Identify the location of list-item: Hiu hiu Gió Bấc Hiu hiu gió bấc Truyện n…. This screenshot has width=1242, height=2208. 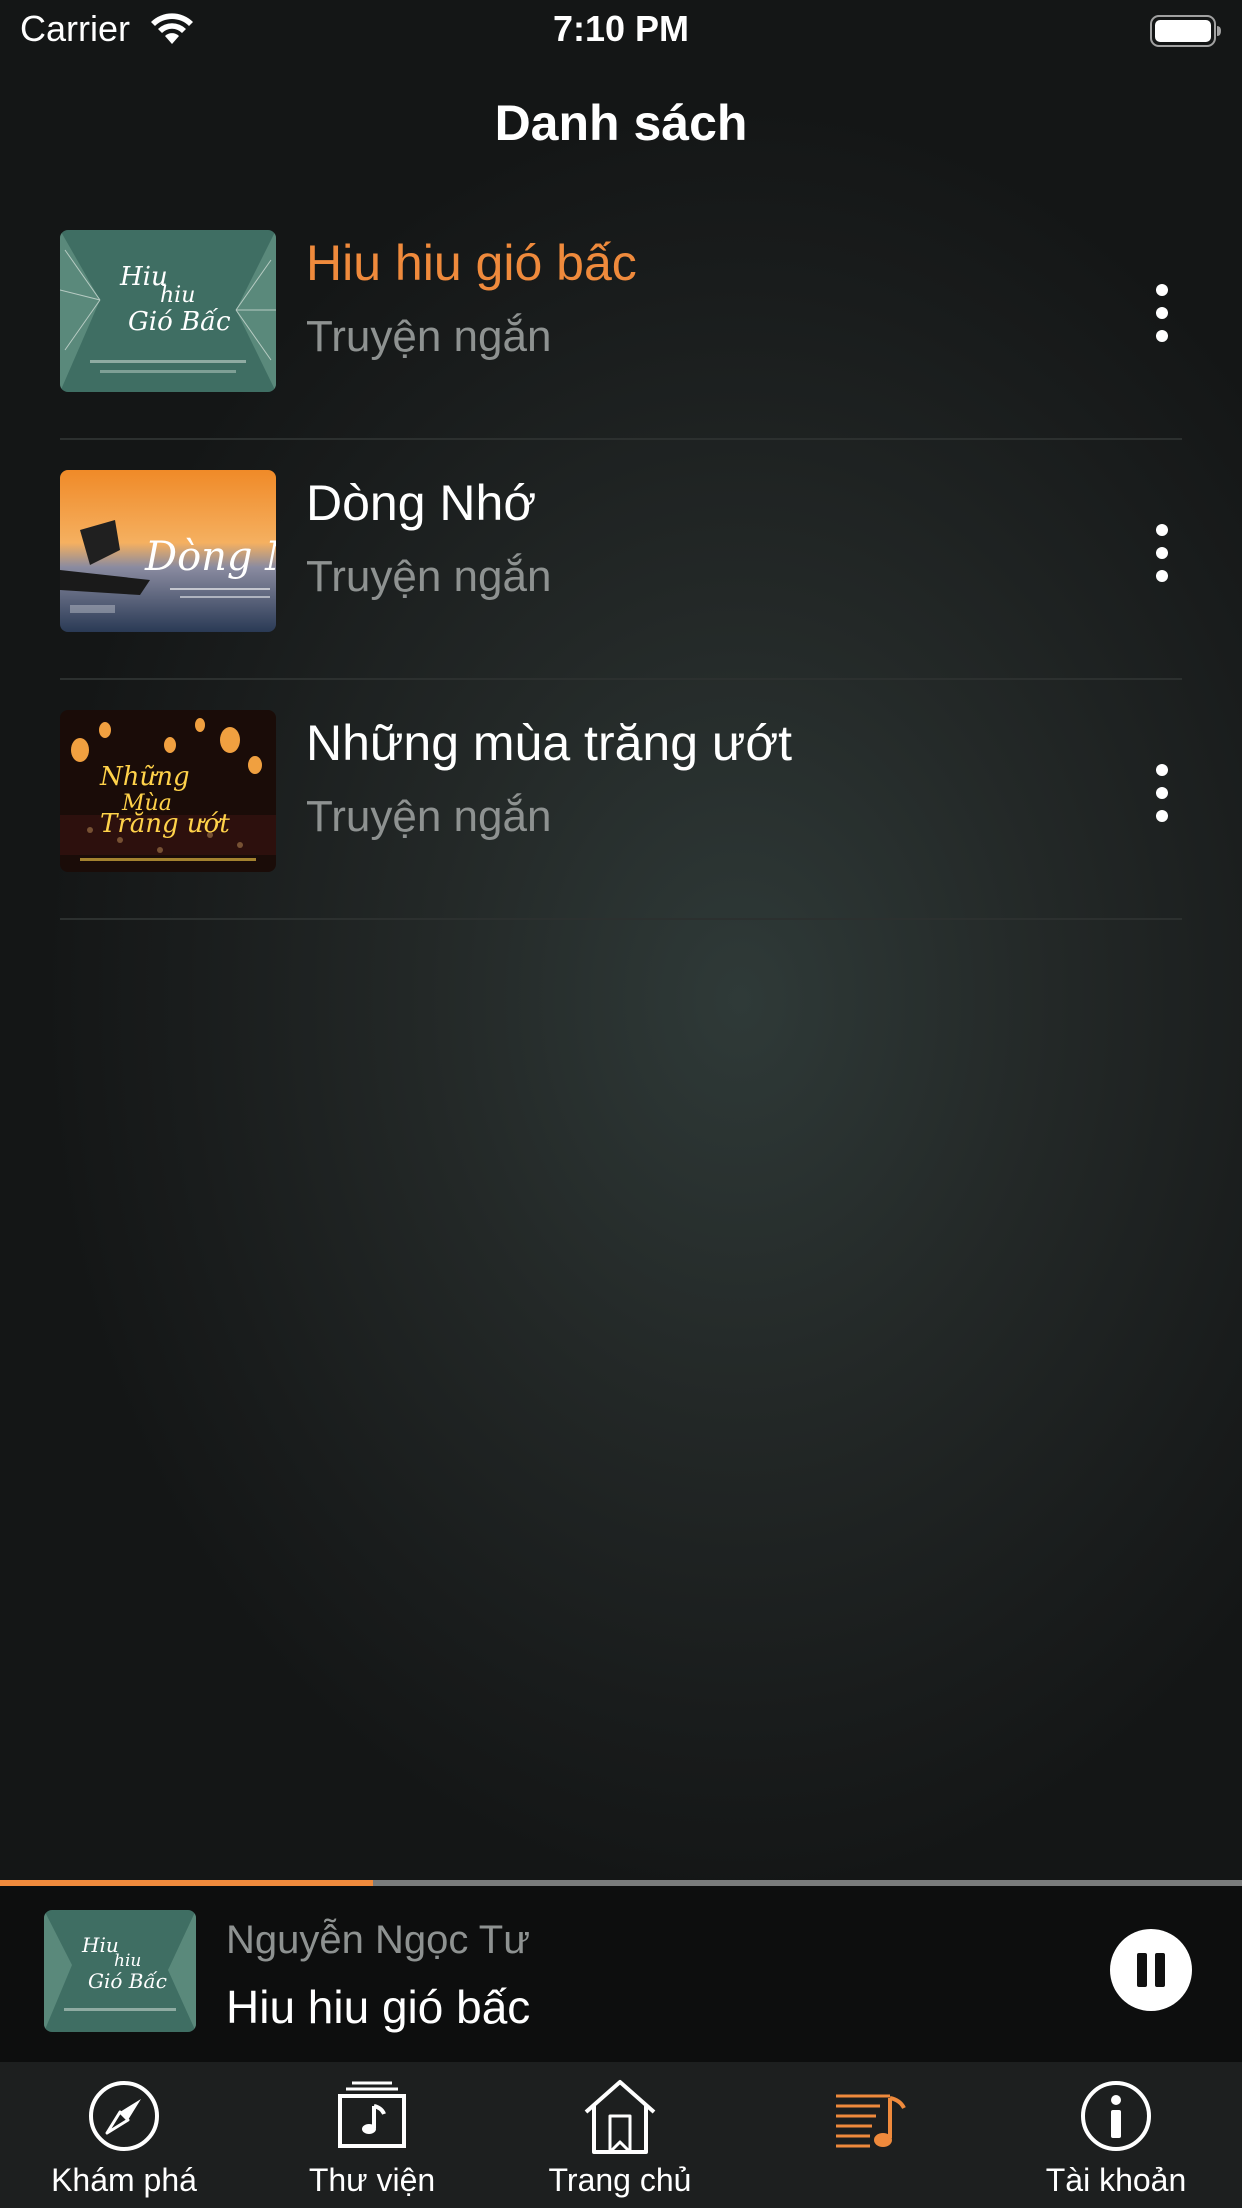
(621, 320).